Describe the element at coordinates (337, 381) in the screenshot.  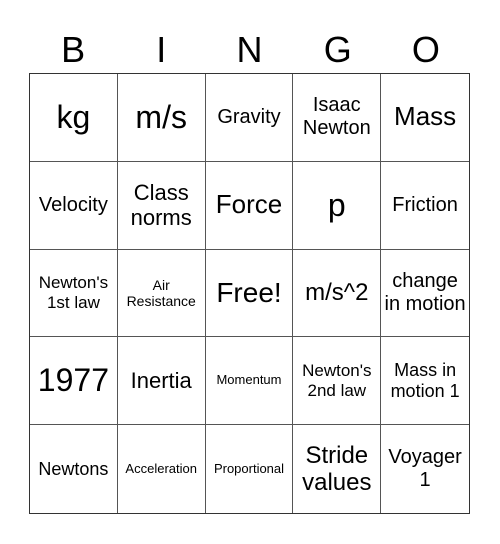
I see `bingo-cell: Newton's 2nd law` at that location.